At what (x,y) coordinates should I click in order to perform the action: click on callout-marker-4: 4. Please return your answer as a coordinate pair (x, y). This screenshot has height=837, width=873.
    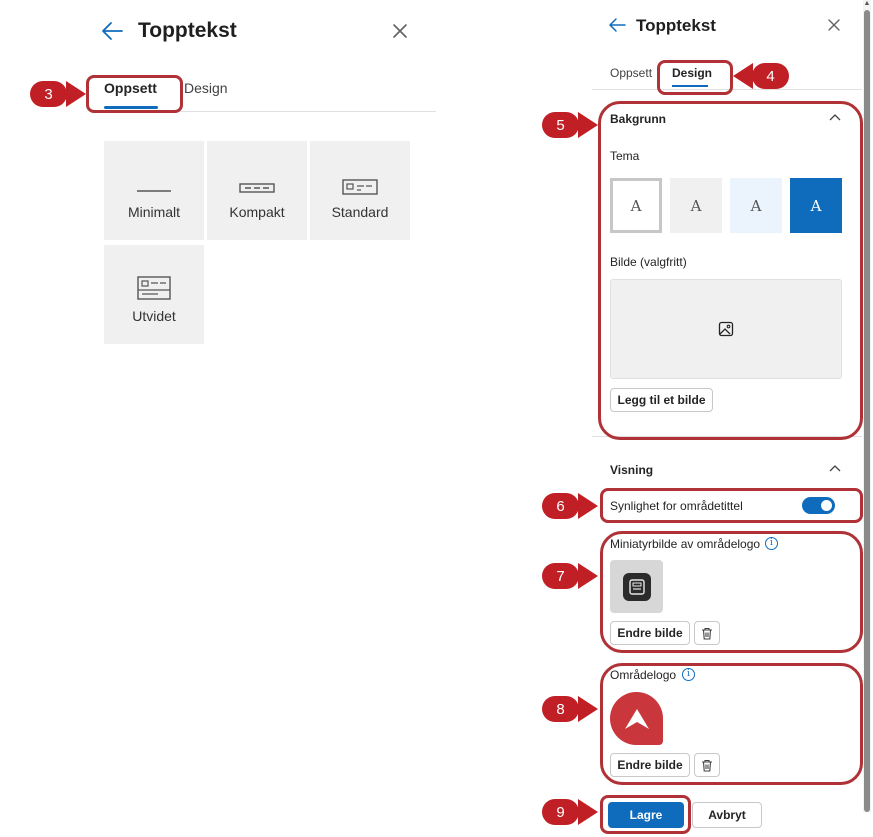
    Looking at the image, I should click on (762, 76).